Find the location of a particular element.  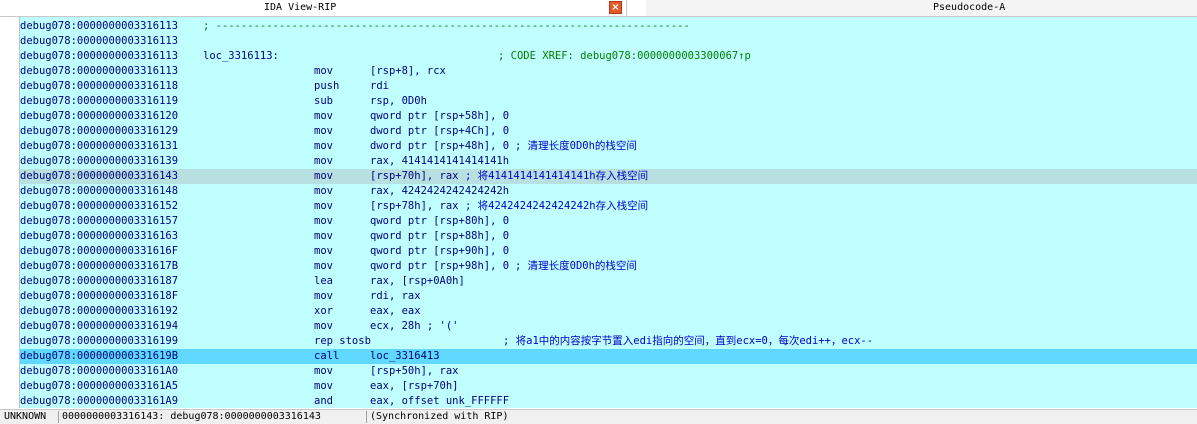

disasm-line: debug078:0000000003316113 is located at coordinates (608, 41).